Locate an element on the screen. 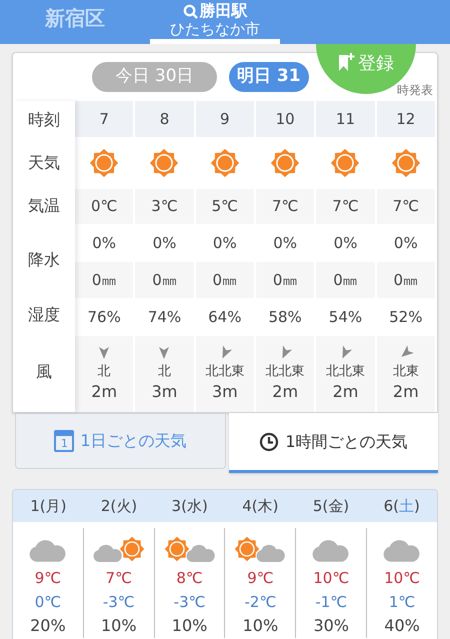  location-tab: 勝田駅 ひたちなか市 is located at coordinates (215, 22).